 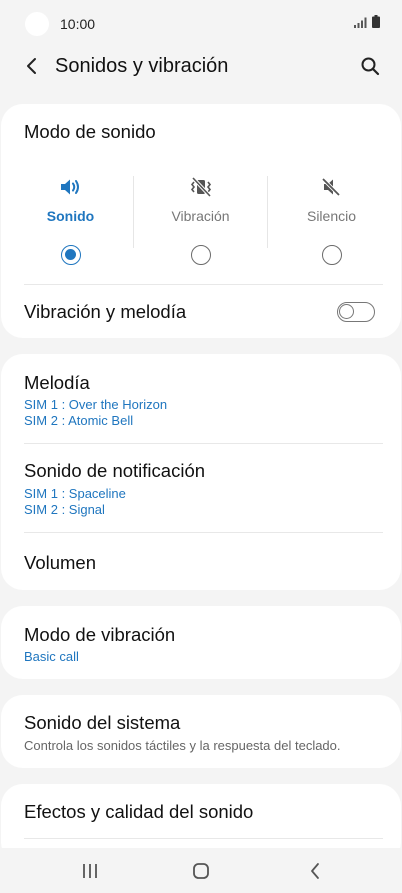 I want to click on back-nav-button, so click(x=315, y=871).